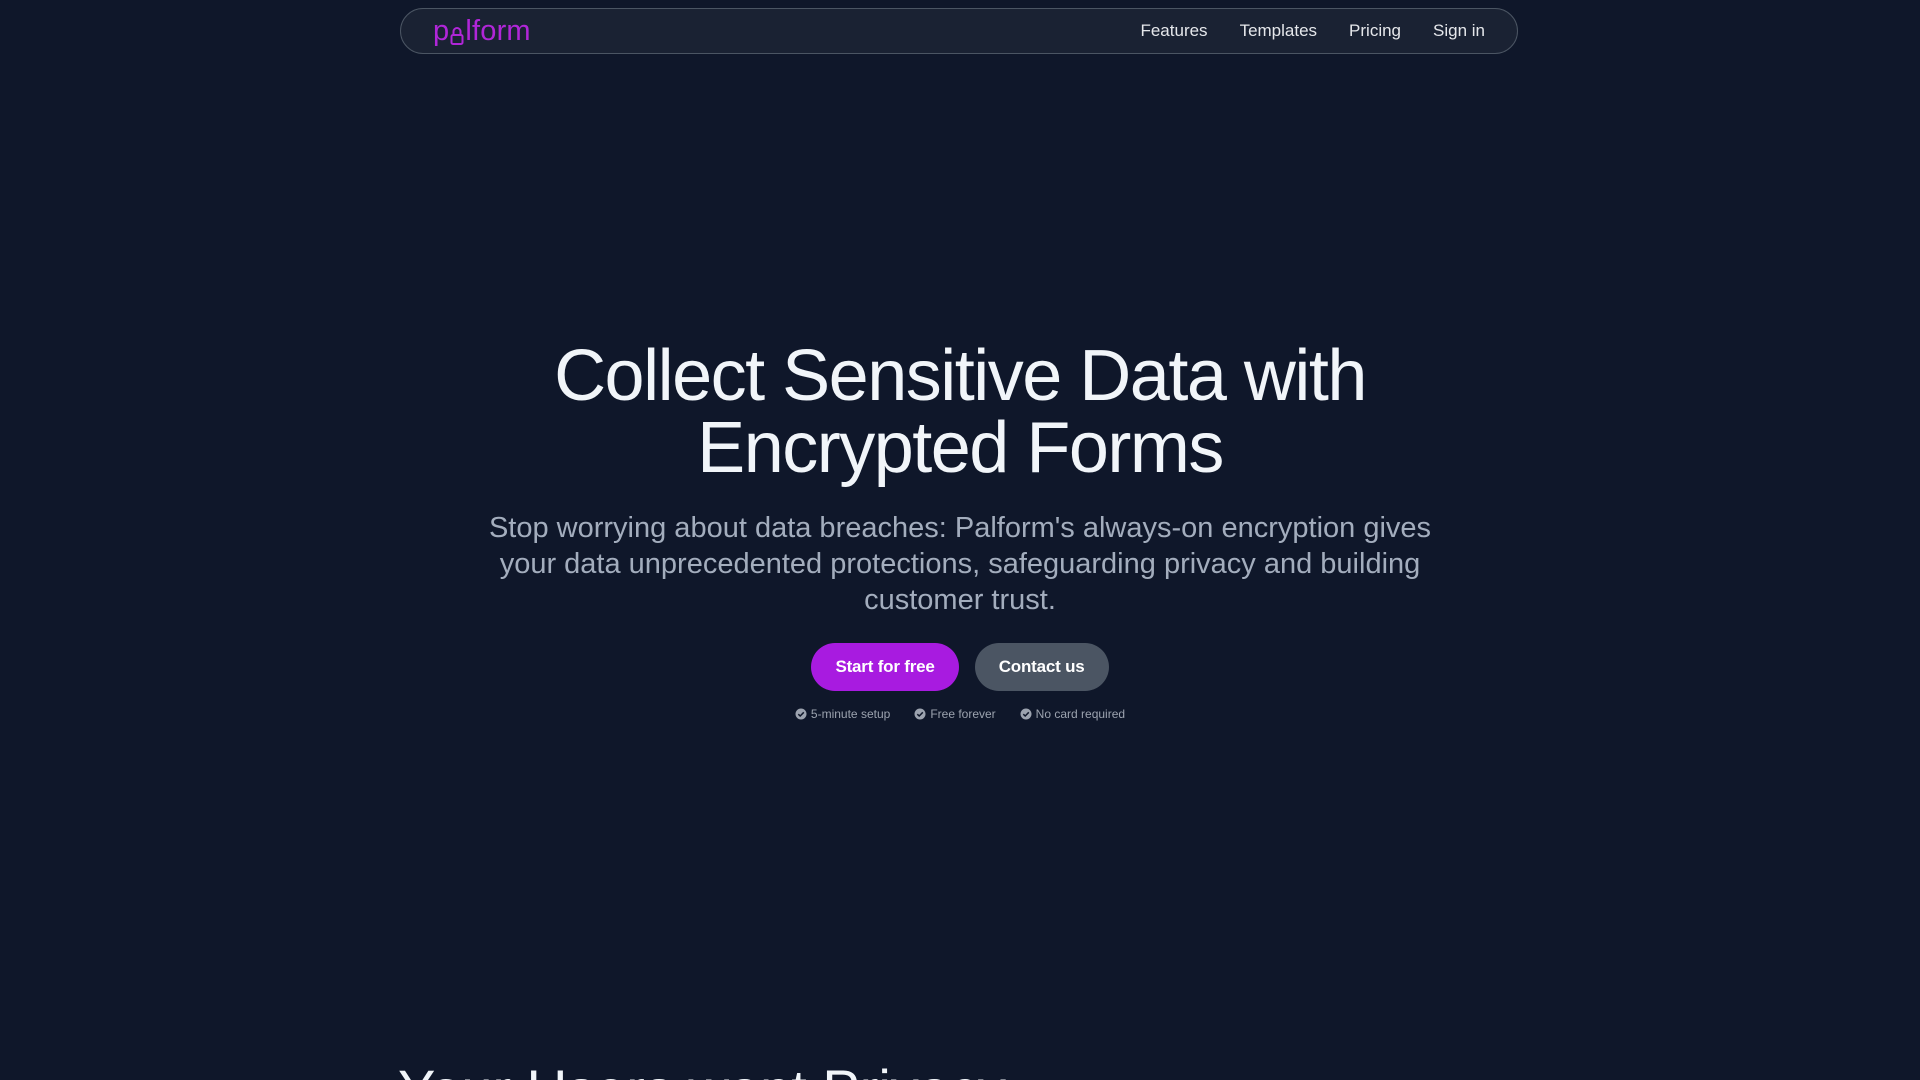 The image size is (1920, 1080). I want to click on perk-label: No card required, so click(1080, 714).